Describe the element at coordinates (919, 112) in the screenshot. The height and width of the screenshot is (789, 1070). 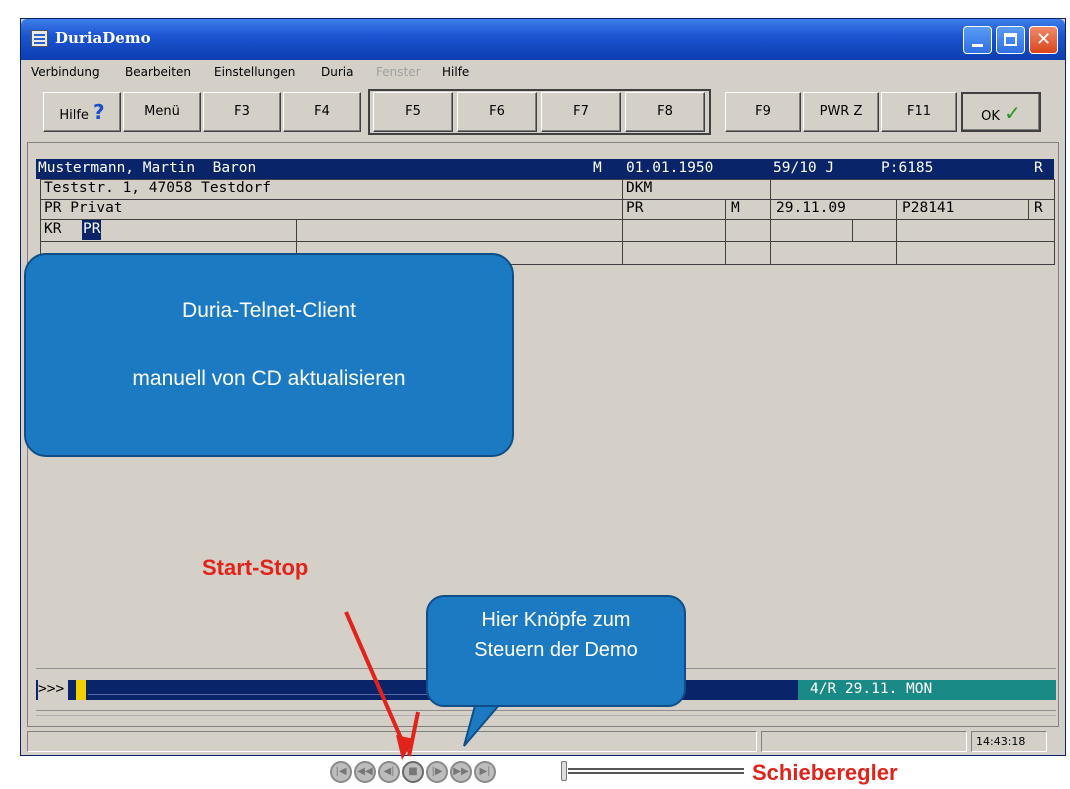
I see `f11-button: F11` at that location.